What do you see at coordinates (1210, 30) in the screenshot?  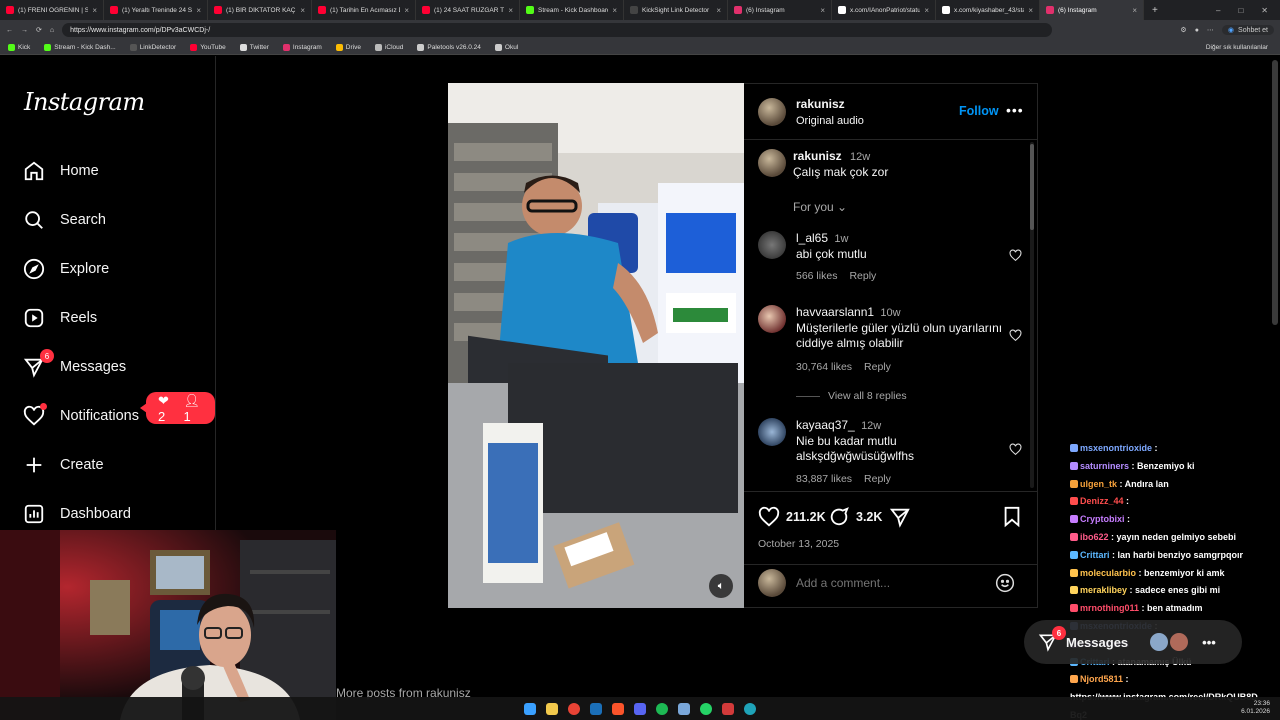 I see `menu-dots-icon: ⋯` at bounding box center [1210, 30].